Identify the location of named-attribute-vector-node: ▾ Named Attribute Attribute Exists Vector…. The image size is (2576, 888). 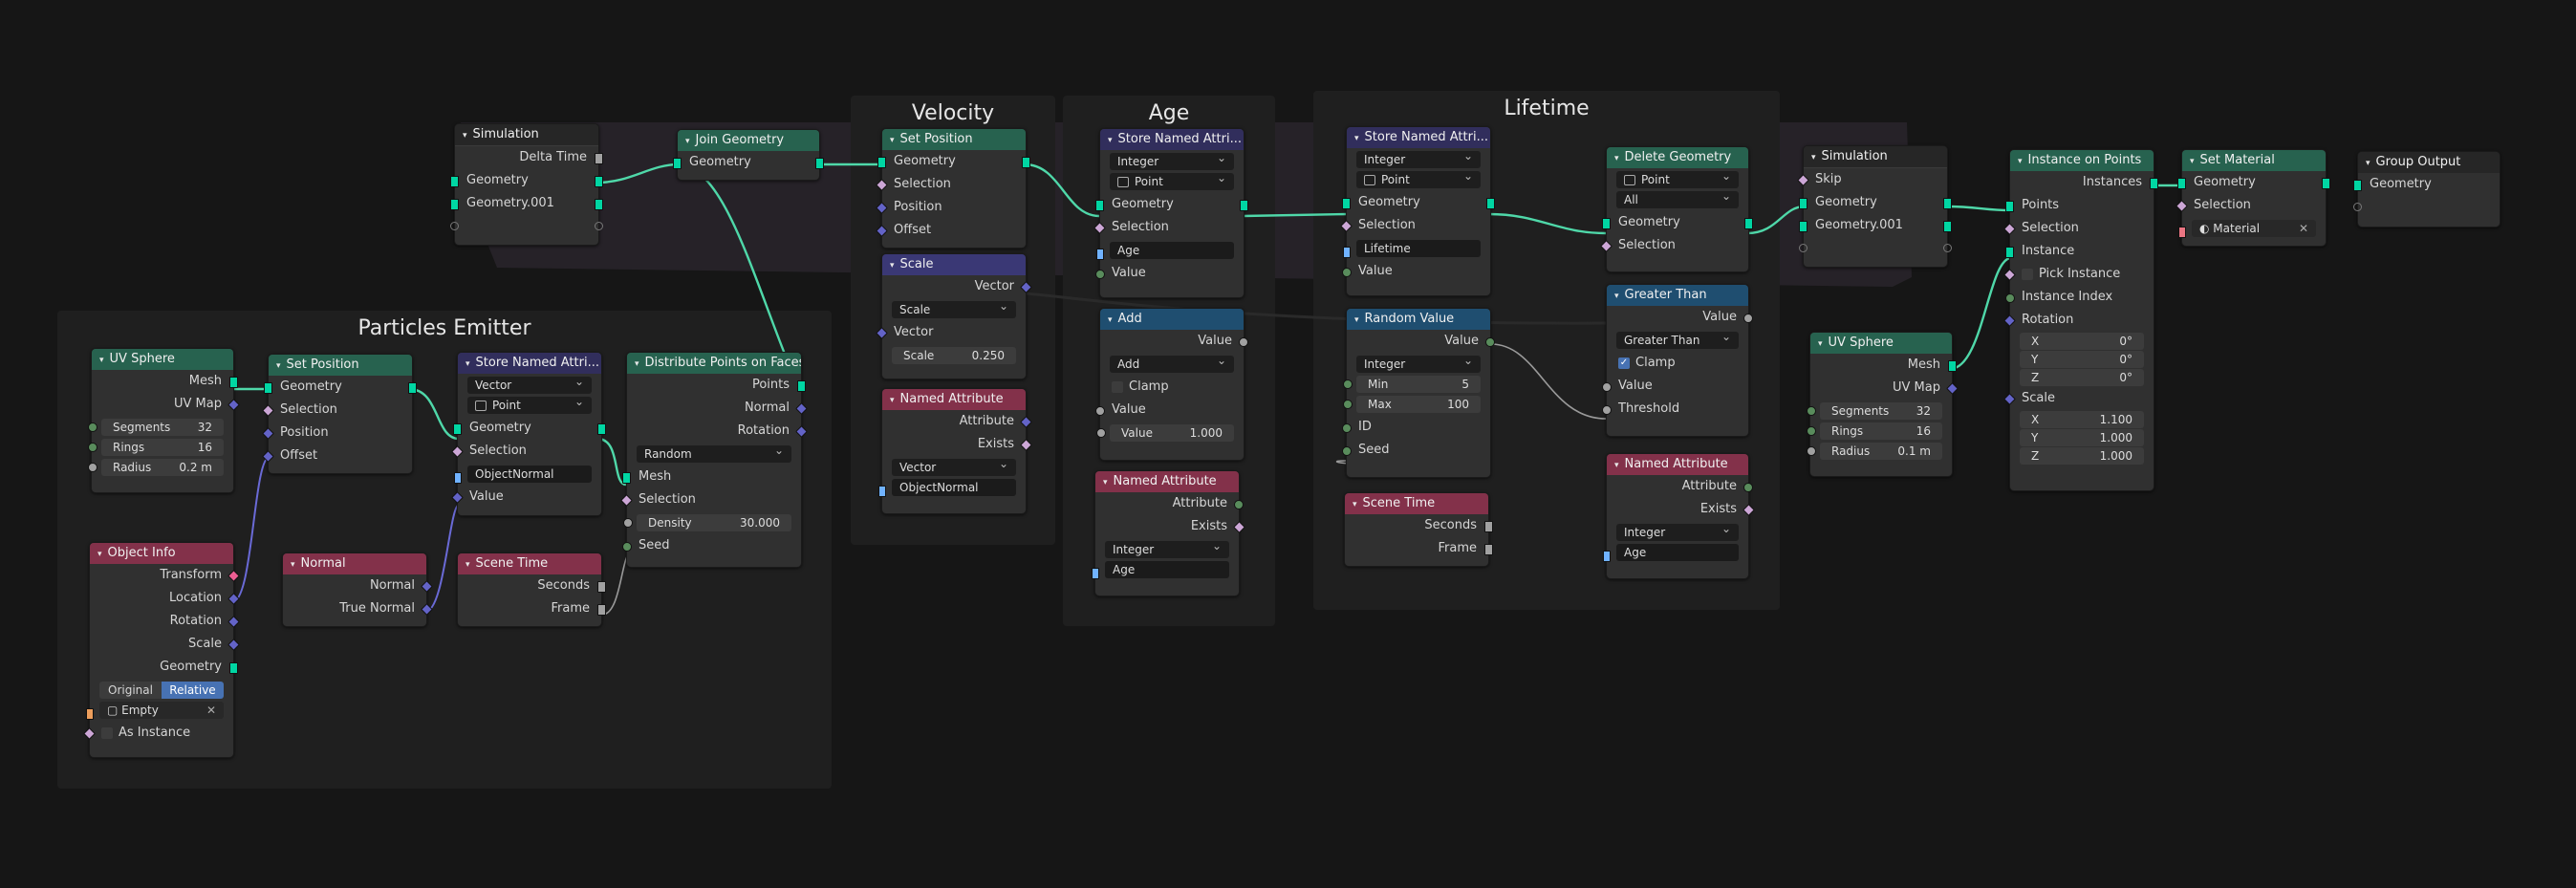
(955, 451).